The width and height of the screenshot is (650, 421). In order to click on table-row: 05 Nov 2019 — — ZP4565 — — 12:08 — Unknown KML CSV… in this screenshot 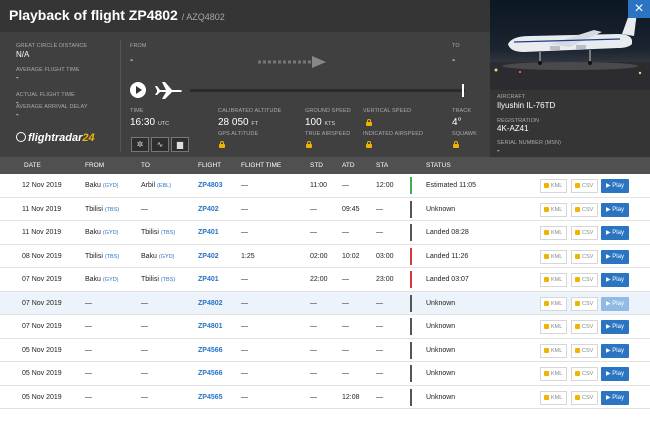, I will do `click(325, 397)`.